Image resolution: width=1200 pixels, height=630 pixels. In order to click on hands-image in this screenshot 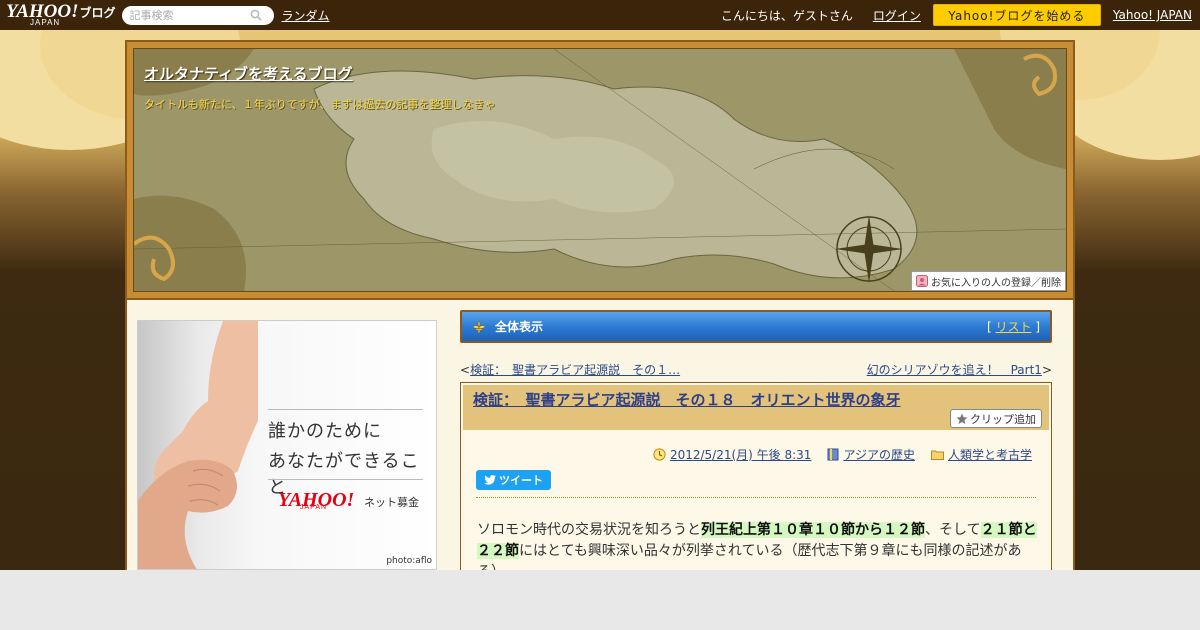, I will do `click(198, 445)`.